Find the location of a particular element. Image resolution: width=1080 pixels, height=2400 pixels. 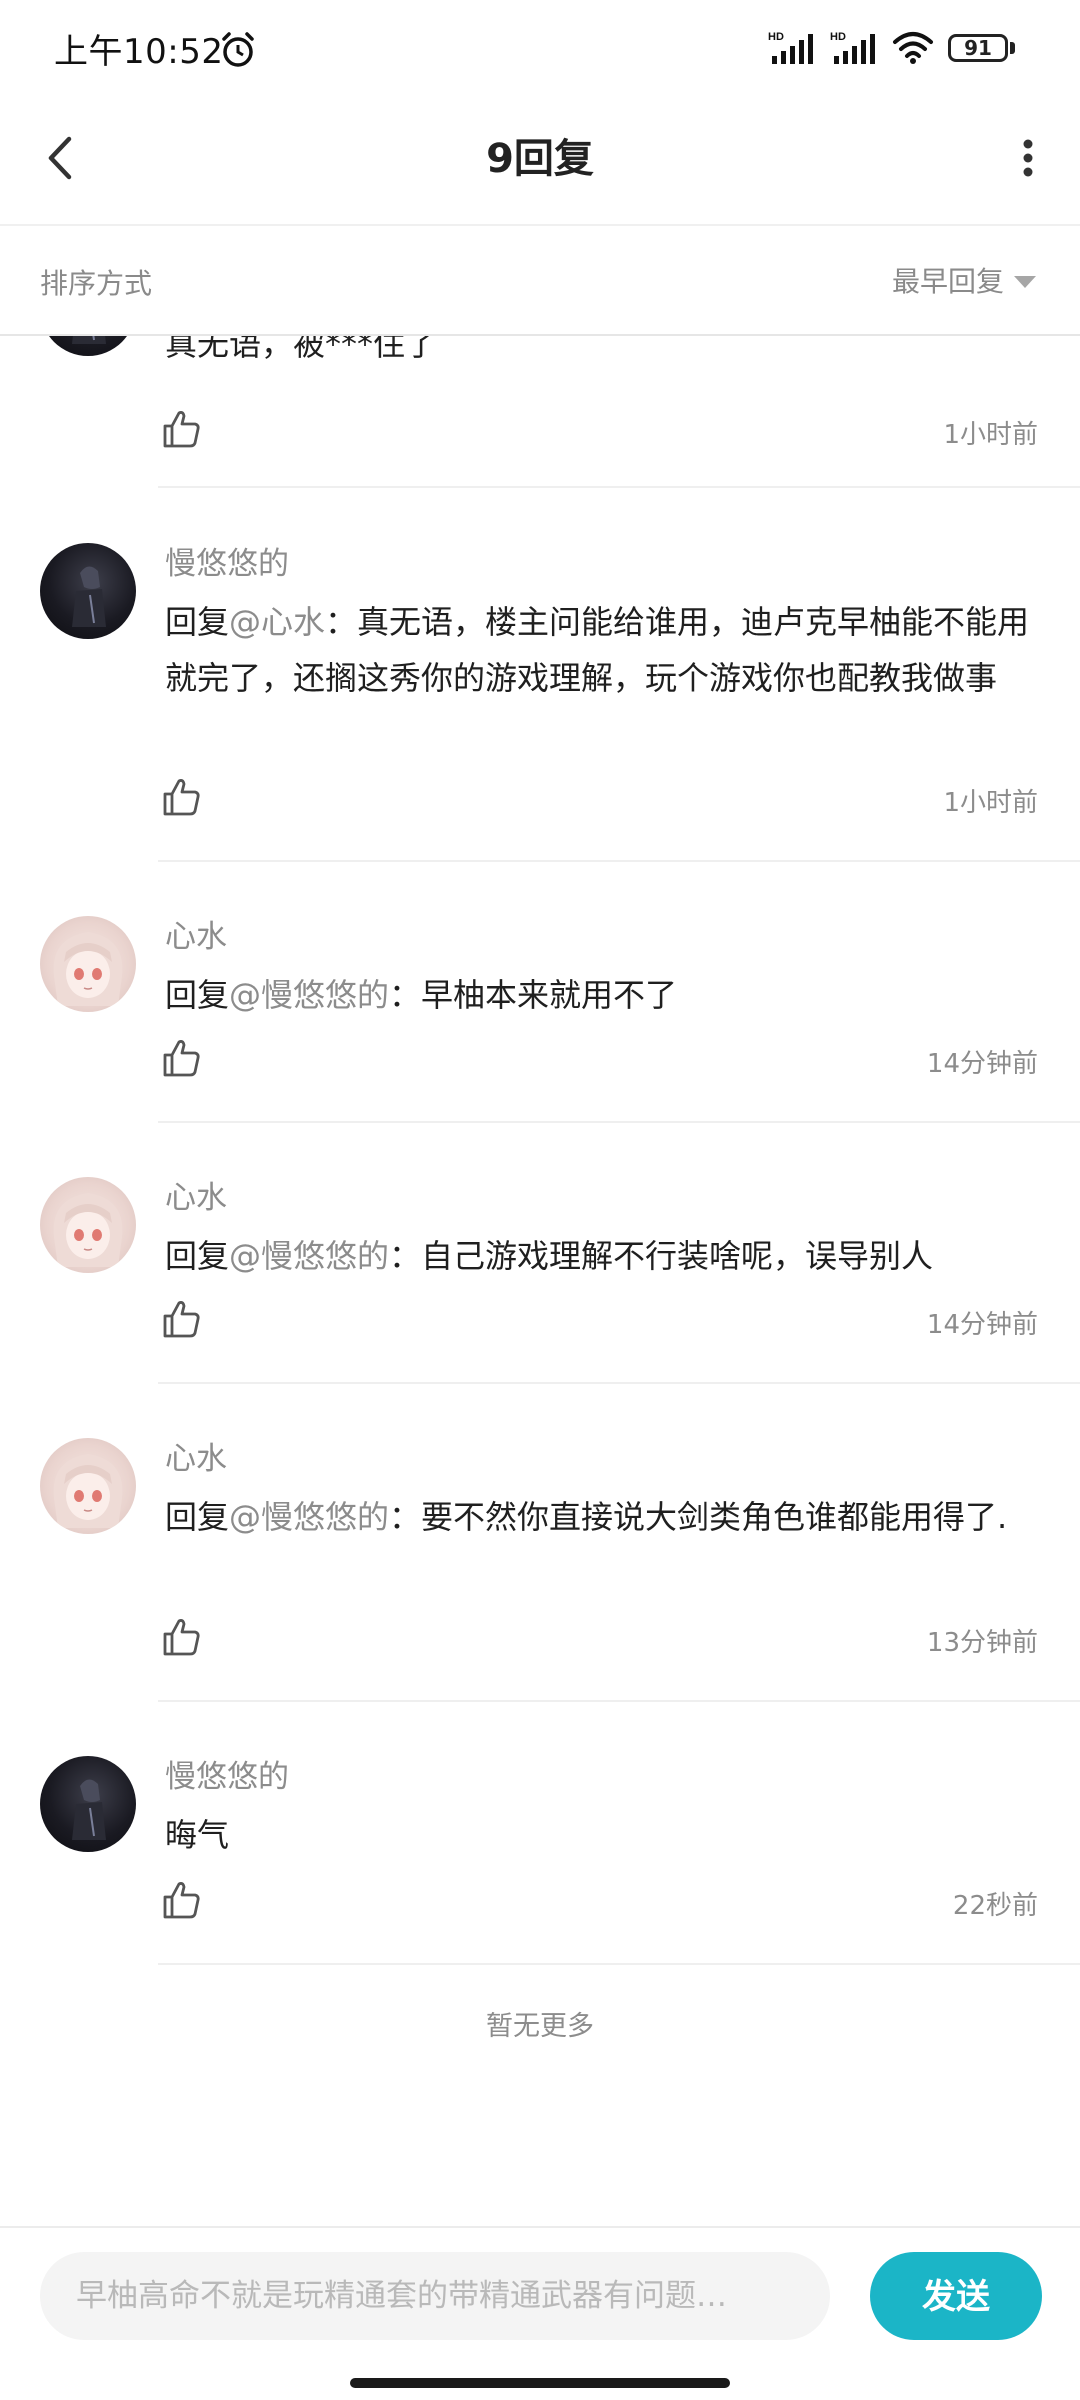

sort-label: 排序方式 is located at coordinates (96, 283).